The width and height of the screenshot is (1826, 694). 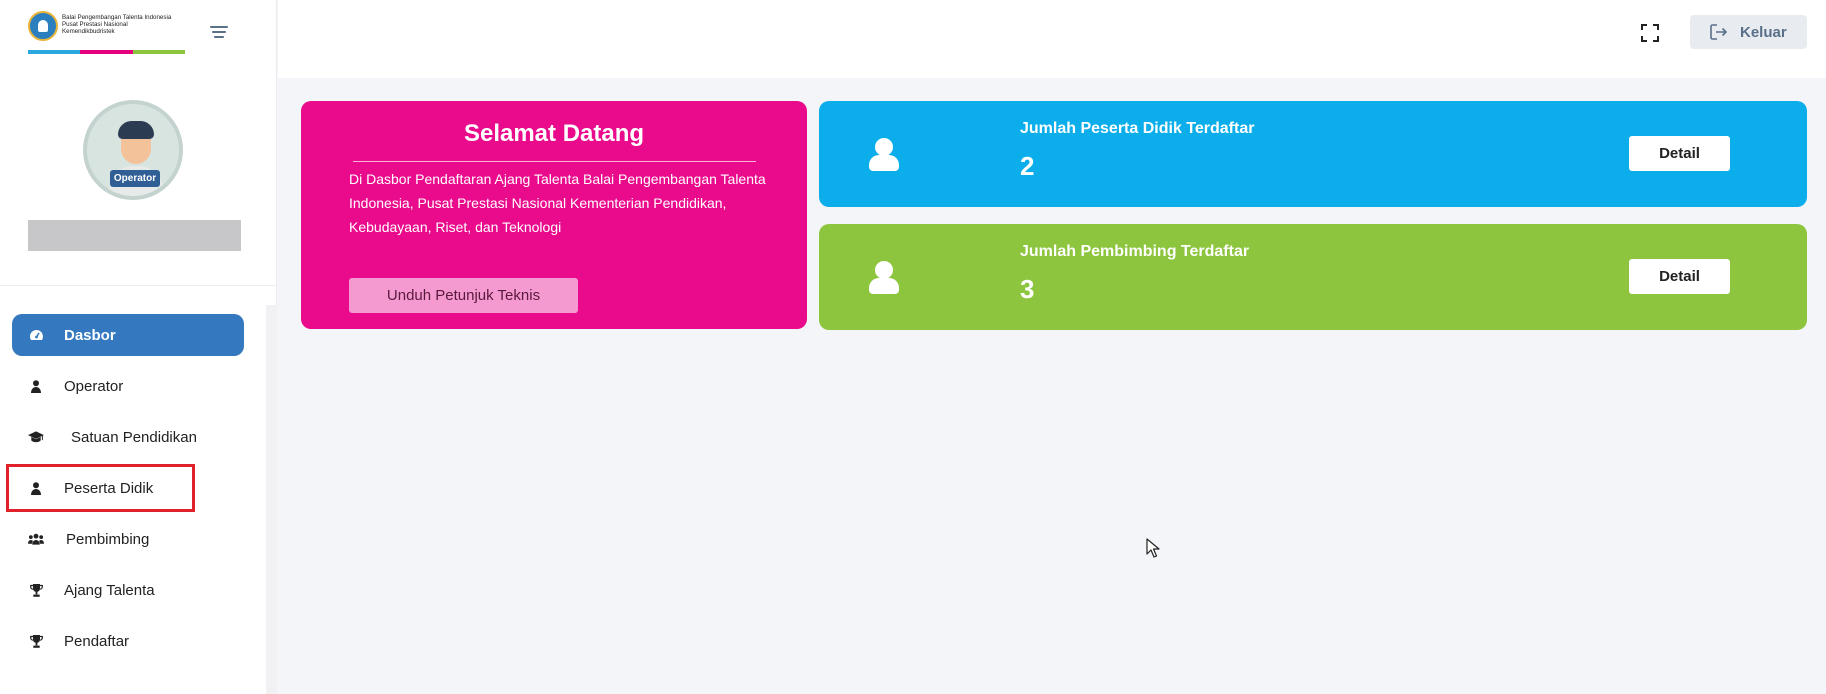 I want to click on download-guide-button: Unduh Petunjuk Teknis, so click(x=463, y=295).